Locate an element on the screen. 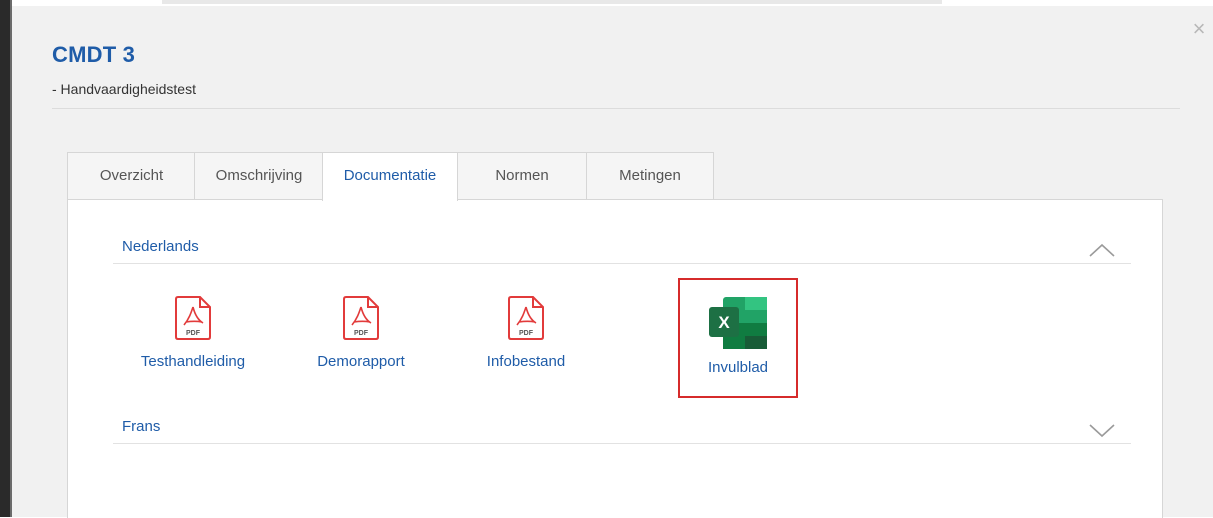  excel-icon: X is located at coordinates (738, 323).